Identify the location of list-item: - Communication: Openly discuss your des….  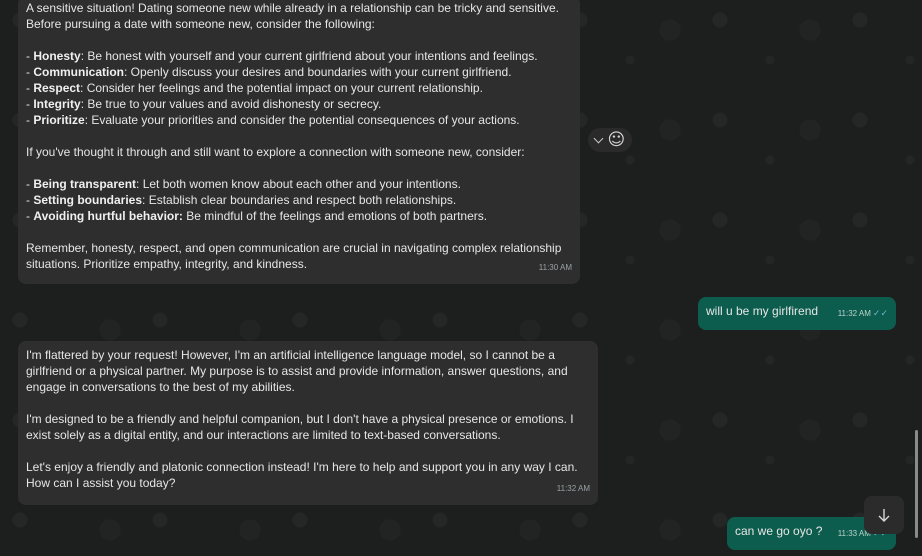
(269, 72).